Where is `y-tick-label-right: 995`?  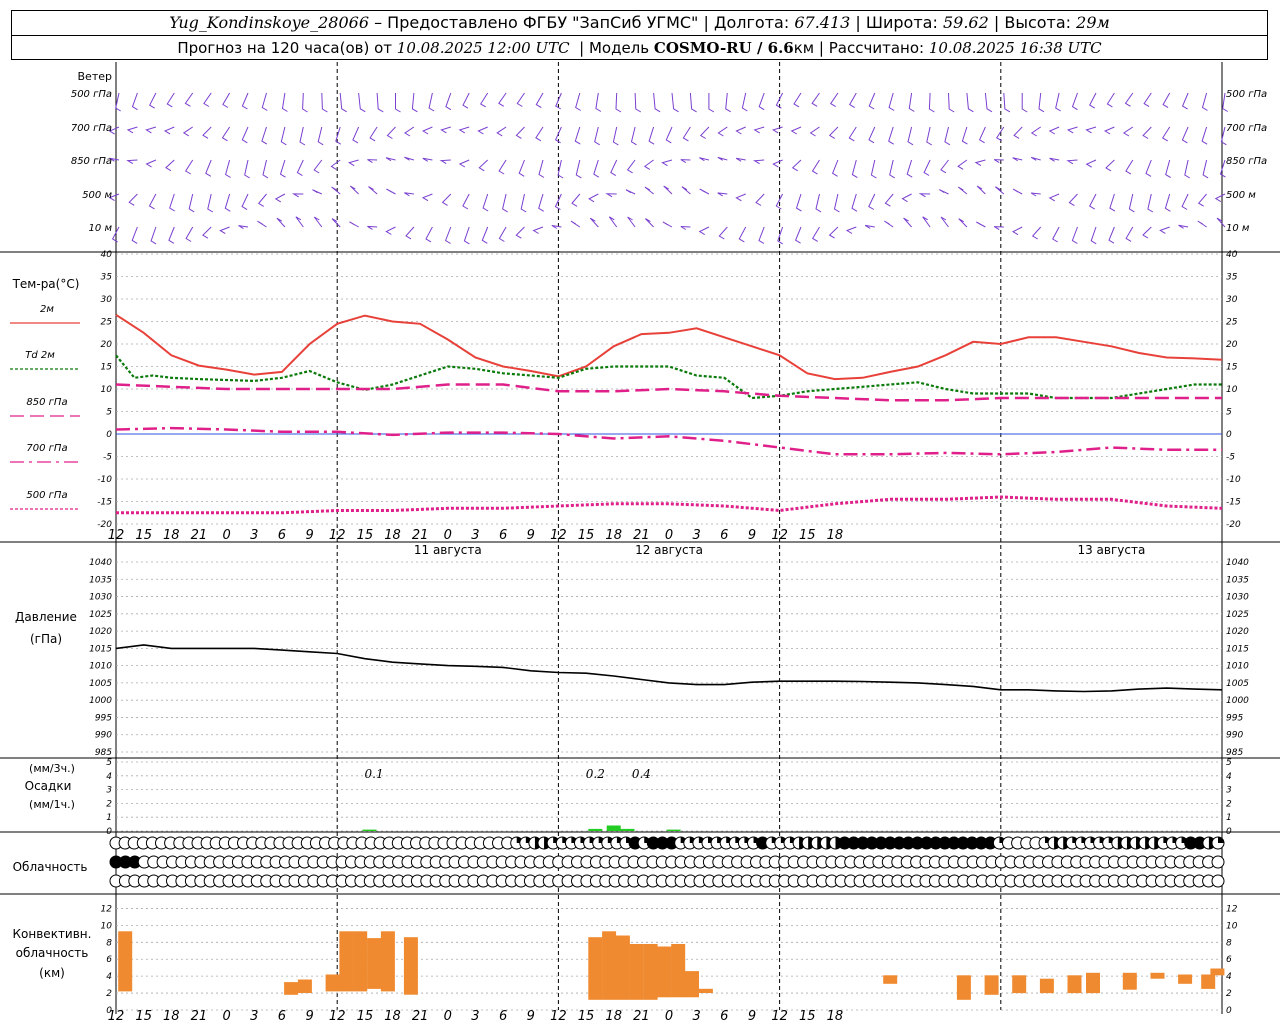 y-tick-label-right: 995 is located at coordinates (1234, 718).